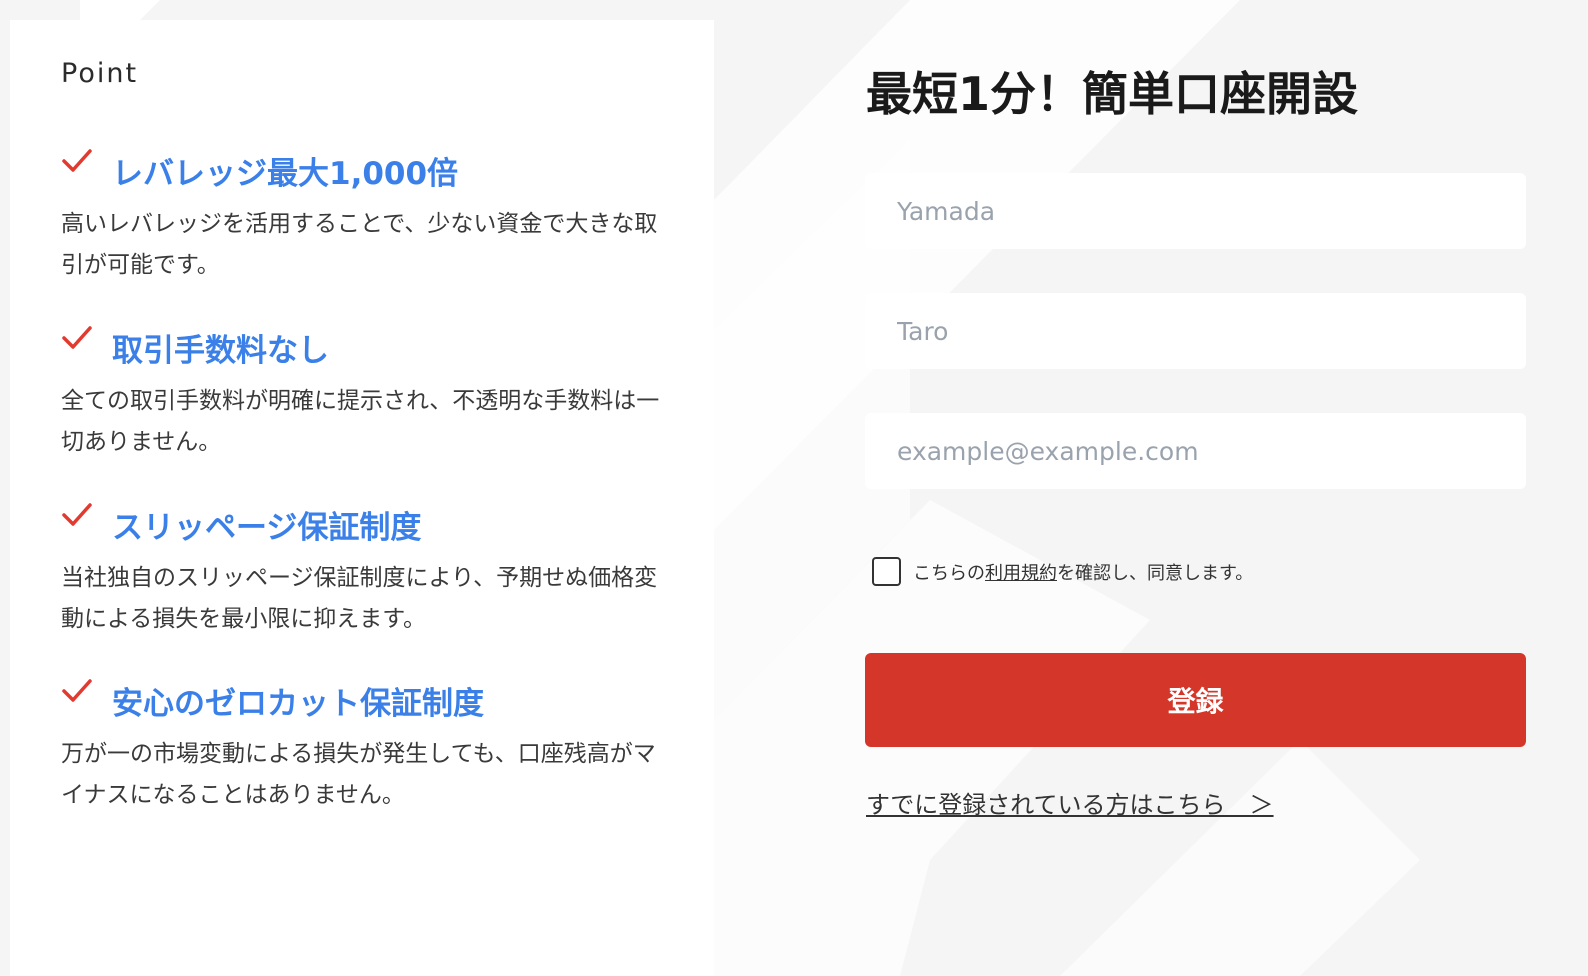 The width and height of the screenshot is (1588, 976). What do you see at coordinates (285, 174) in the screenshot?
I see `point-title: レバレッジ最大1,000倍` at bounding box center [285, 174].